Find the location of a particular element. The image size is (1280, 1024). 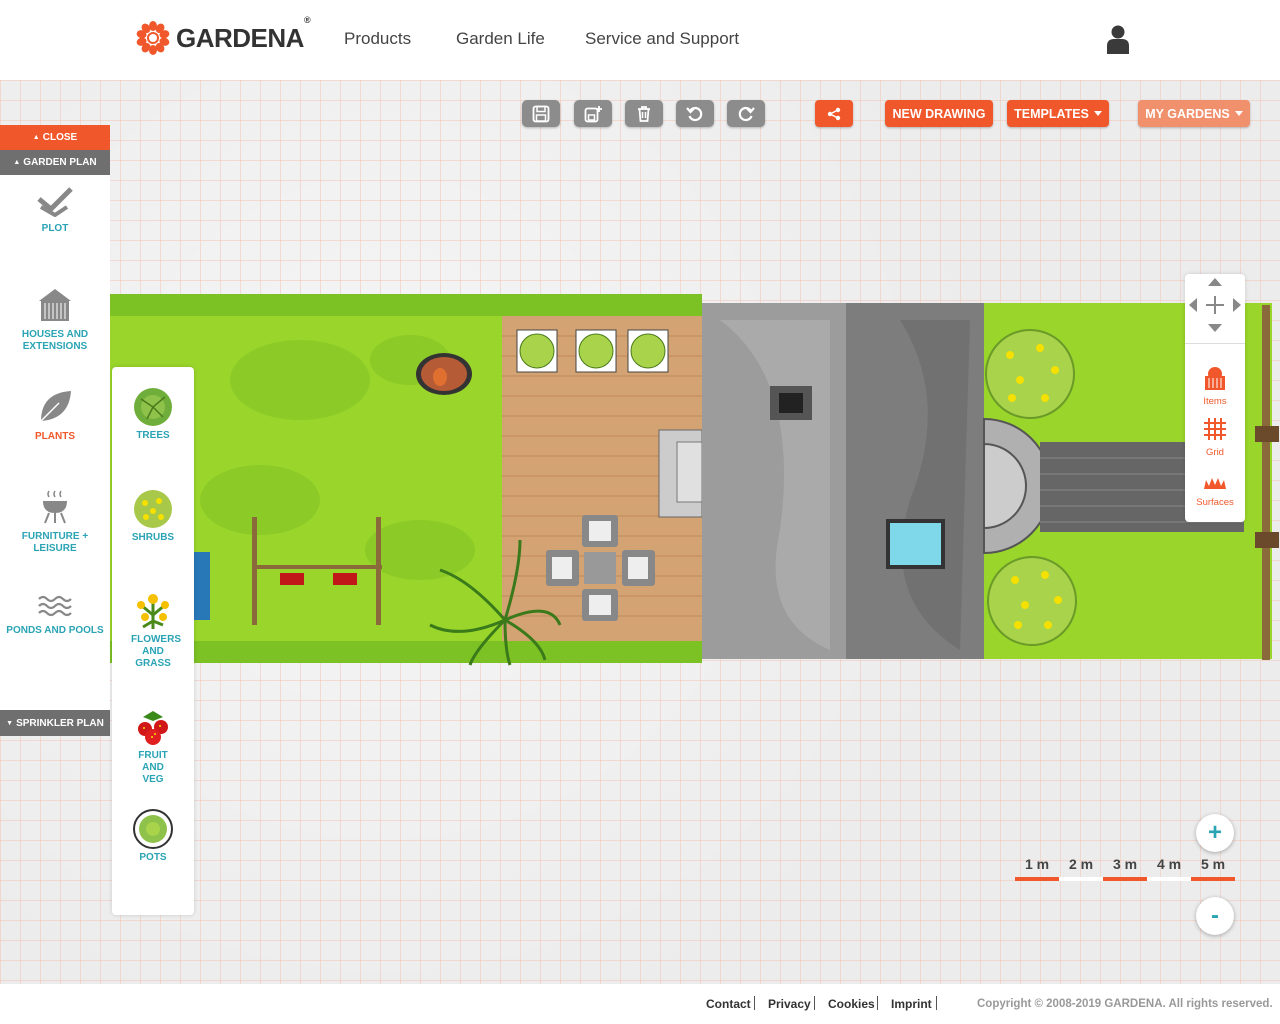

save-button is located at coordinates (541, 113).